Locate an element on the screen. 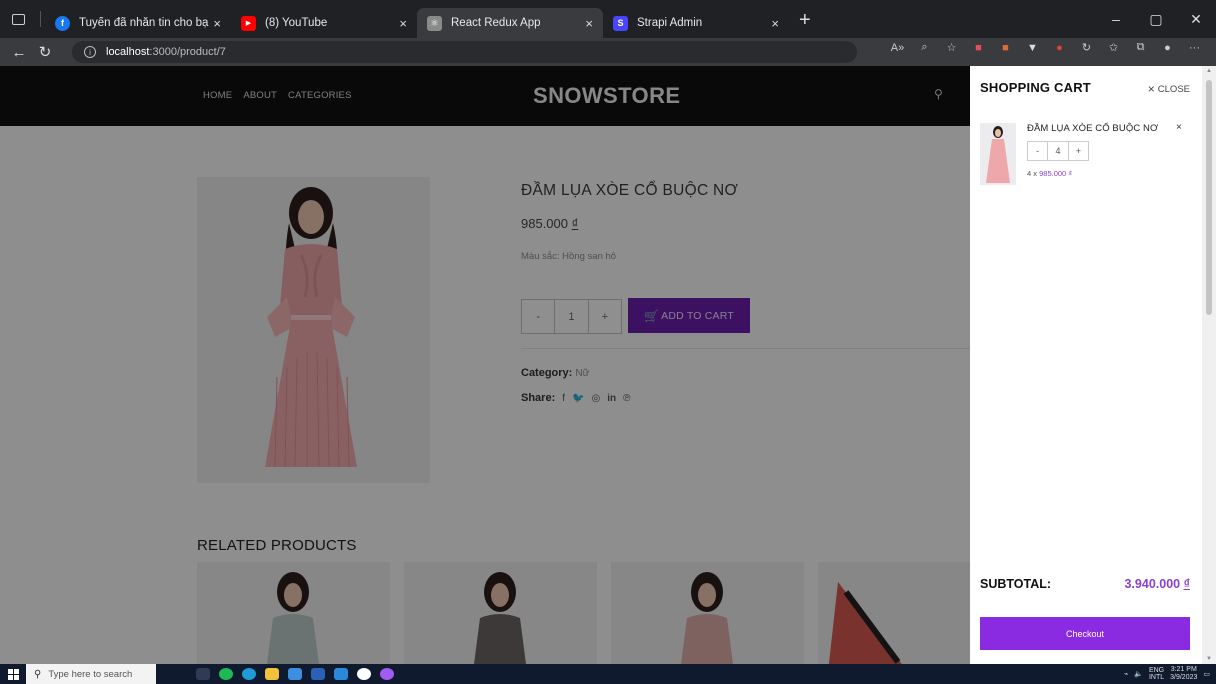 The width and height of the screenshot is (1216, 684). subtotal-value: 3.940.000 ₫ is located at coordinates (1157, 584).